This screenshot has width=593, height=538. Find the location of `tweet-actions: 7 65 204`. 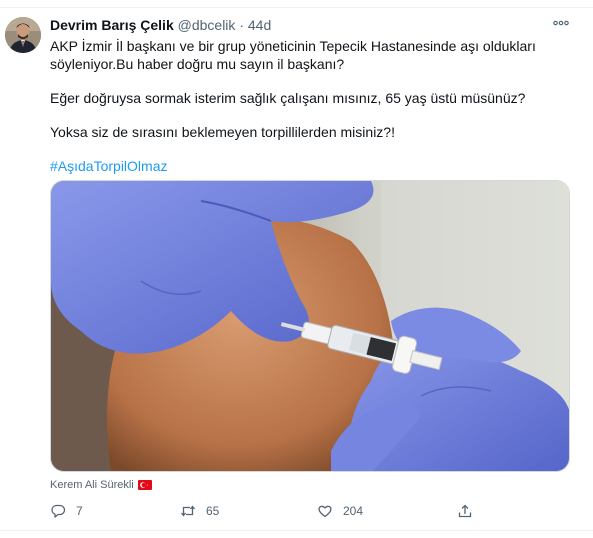

tweet-actions: 7 65 204 is located at coordinates (290, 513).